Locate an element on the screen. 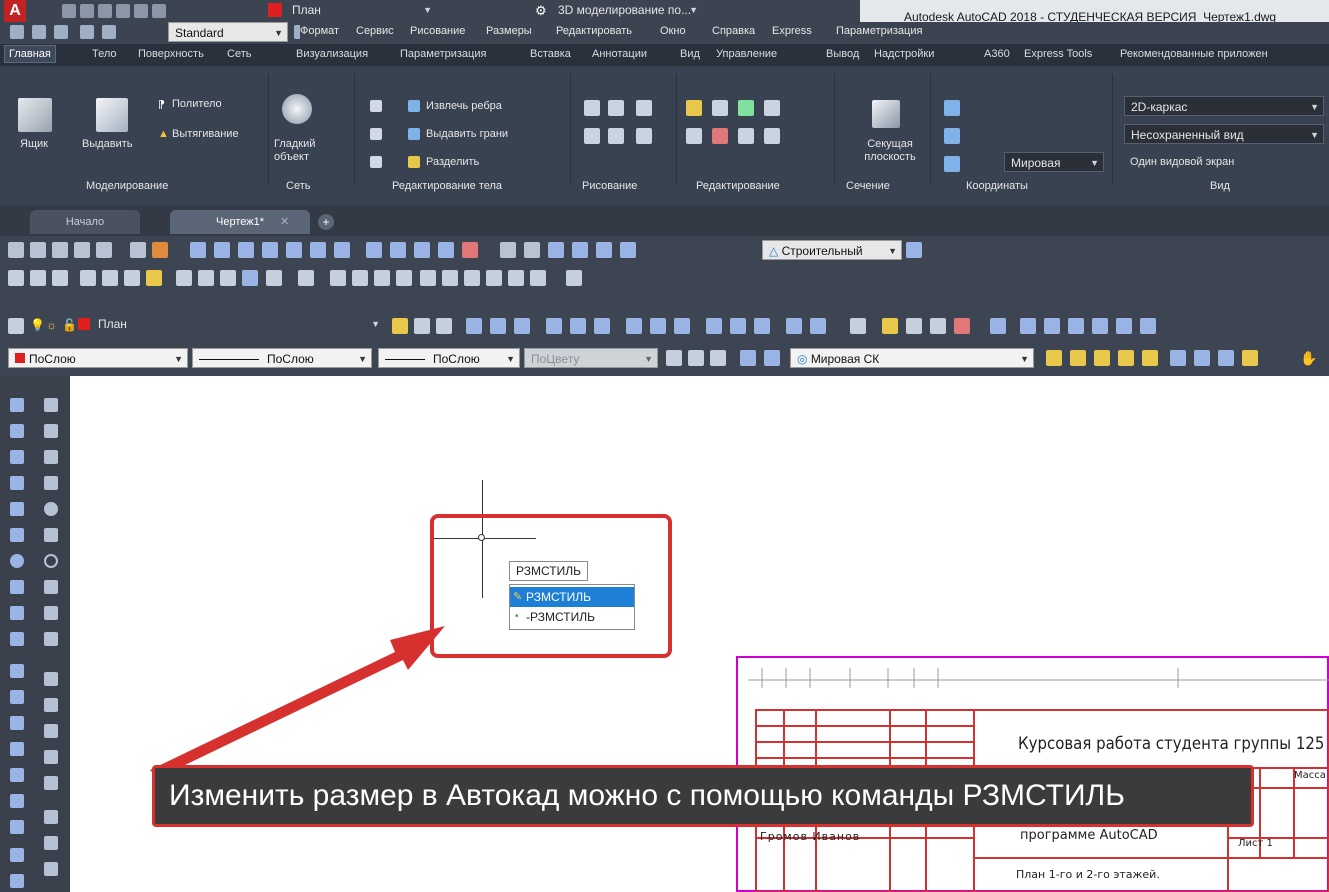  lock-icon: 🔓 is located at coordinates (69, 325).